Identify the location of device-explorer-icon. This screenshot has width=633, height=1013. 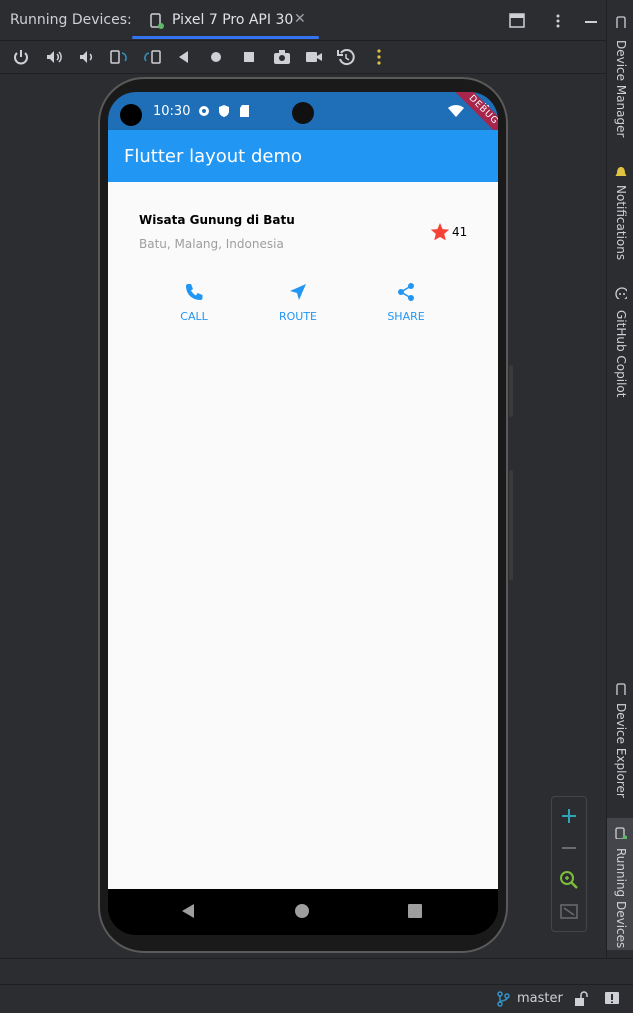
(621, 689).